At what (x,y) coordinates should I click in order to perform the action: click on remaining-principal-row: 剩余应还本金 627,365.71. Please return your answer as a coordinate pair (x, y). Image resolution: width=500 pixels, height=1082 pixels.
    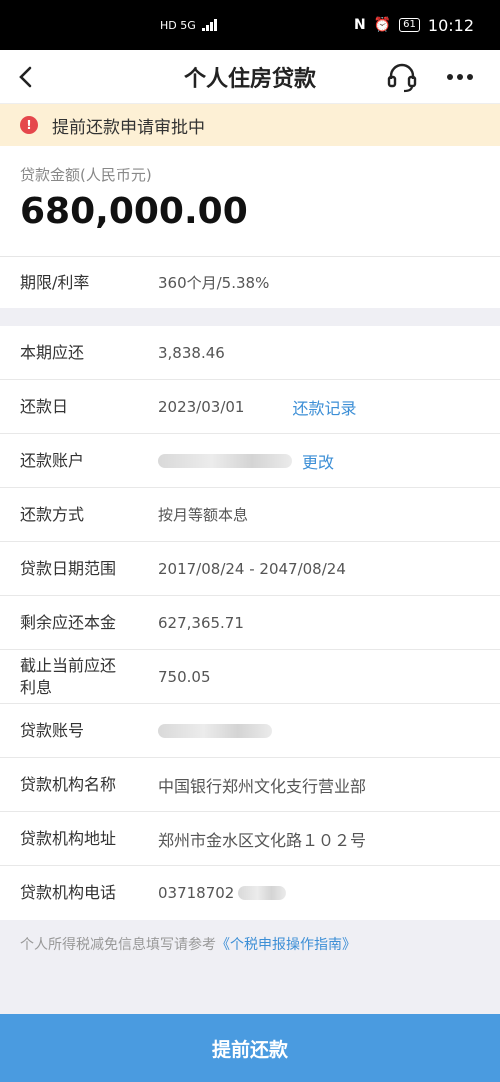
    Looking at the image, I should click on (250, 623).